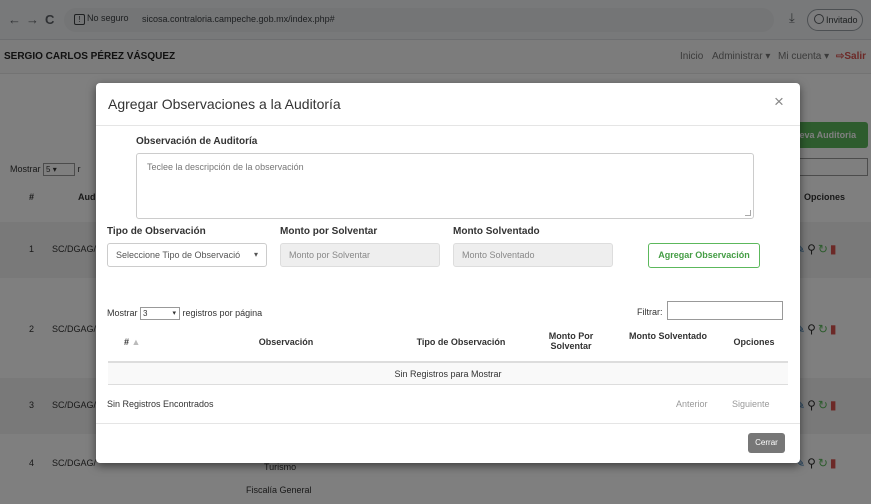 The height and width of the screenshot is (504, 871). I want to click on agregar-observacion-button: Agregar Observación, so click(704, 255).